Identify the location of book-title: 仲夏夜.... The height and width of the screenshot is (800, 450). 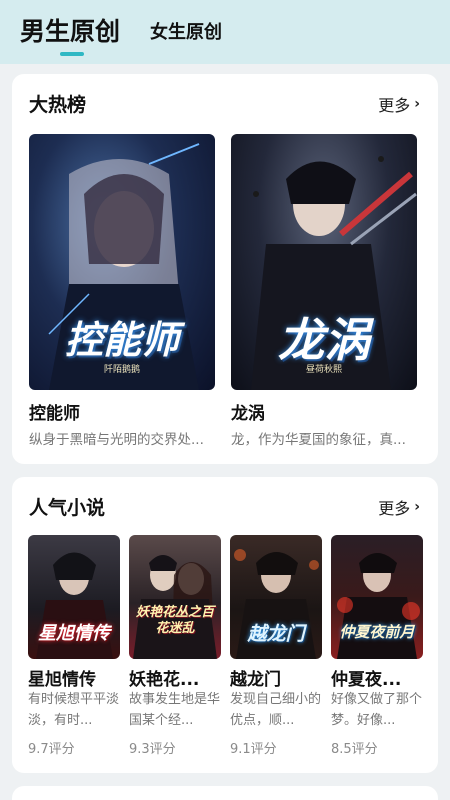
(377, 677).